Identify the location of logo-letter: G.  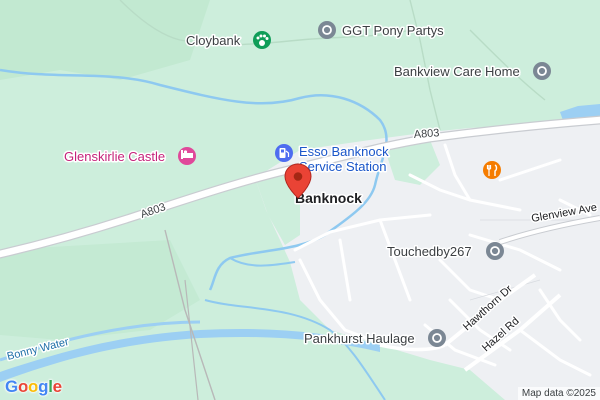
(11, 386).